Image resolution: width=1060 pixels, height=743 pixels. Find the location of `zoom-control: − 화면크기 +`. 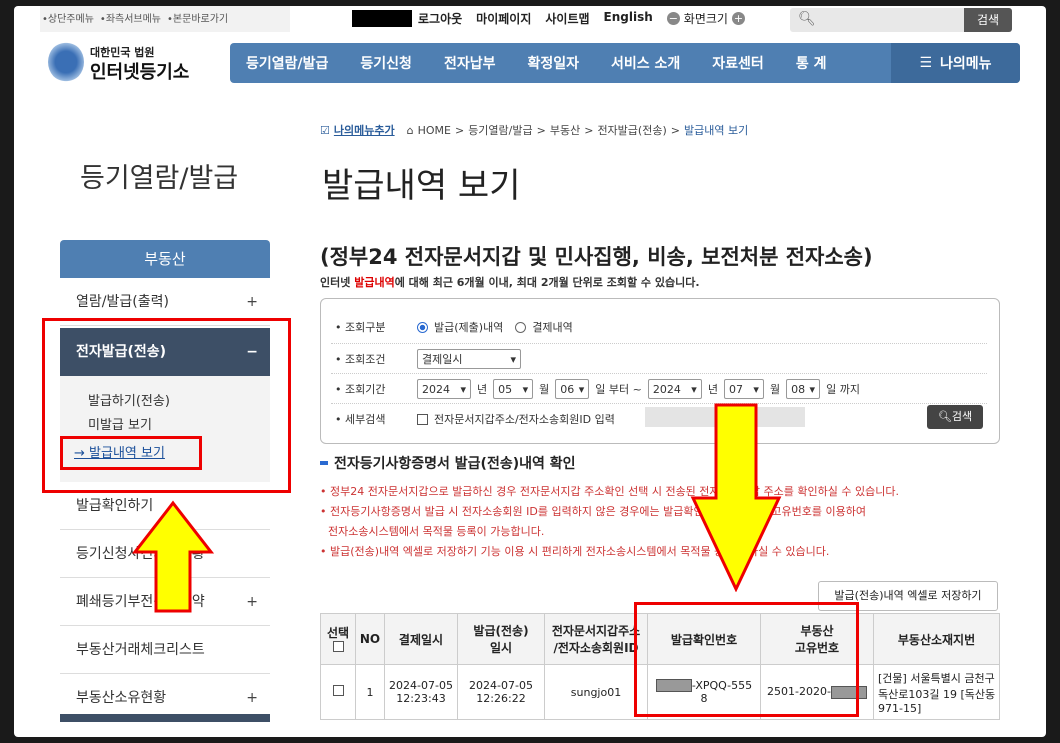

zoom-control: − 화면크기 + is located at coordinates (705, 18).